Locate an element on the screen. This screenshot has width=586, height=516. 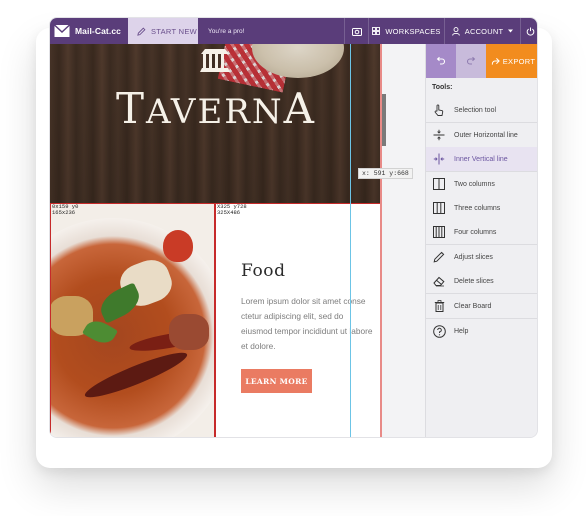
tool-label: Inner Vertical line is located at coordinates (481, 159).